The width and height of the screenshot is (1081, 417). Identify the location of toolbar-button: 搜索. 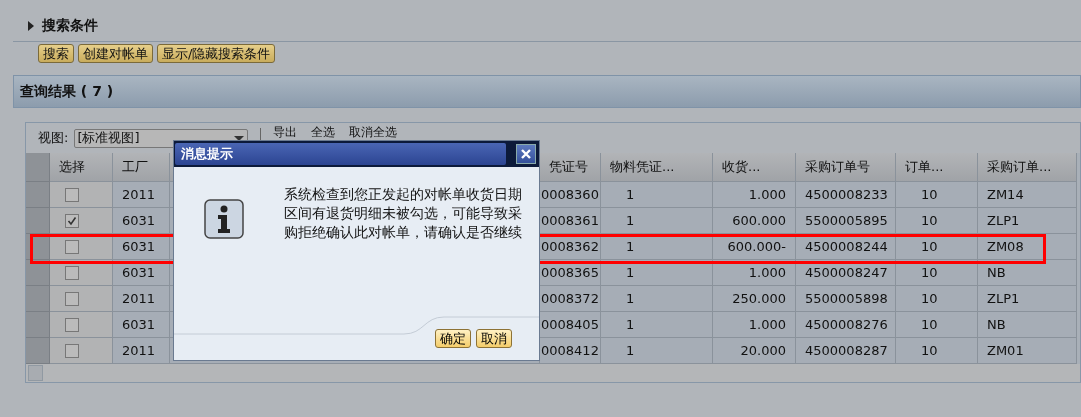
(56, 53).